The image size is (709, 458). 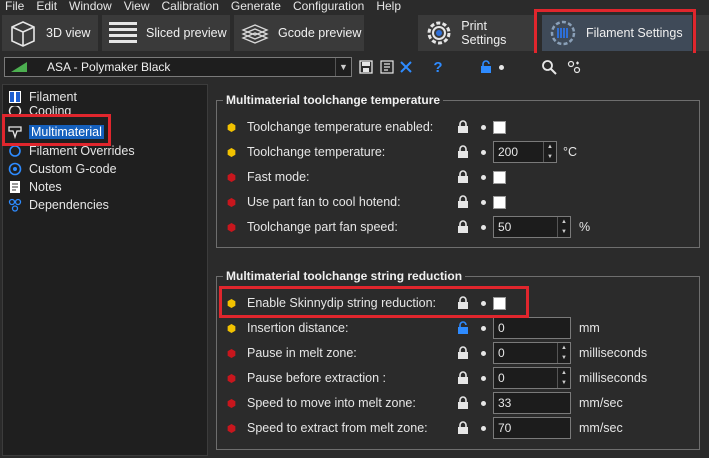 I want to click on row-label: Speed to extract from melt zone:, so click(x=337, y=428).